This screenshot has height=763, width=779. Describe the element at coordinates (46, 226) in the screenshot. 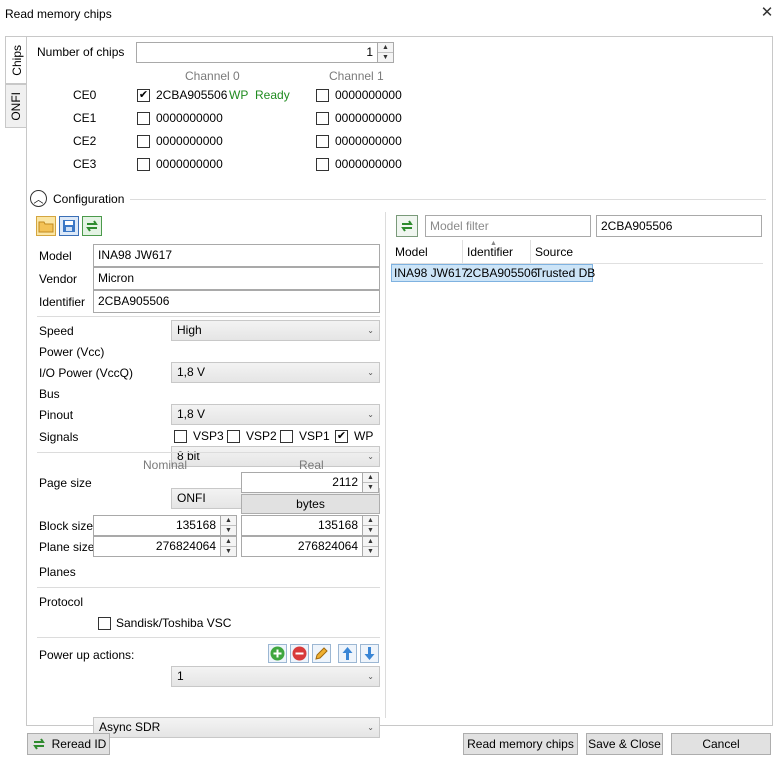

I see `open-folder-icon` at that location.